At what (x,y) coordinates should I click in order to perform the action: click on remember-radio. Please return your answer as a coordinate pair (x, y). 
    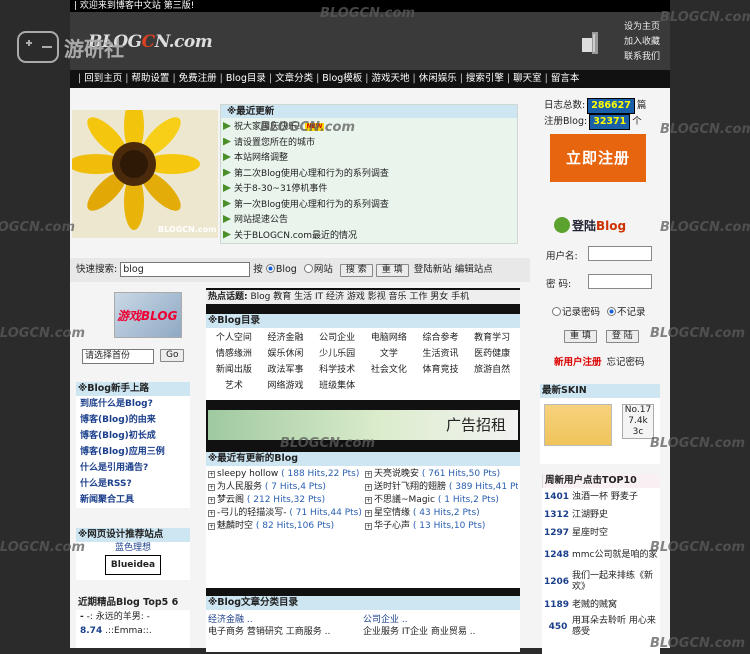
    Looking at the image, I should click on (556, 311).